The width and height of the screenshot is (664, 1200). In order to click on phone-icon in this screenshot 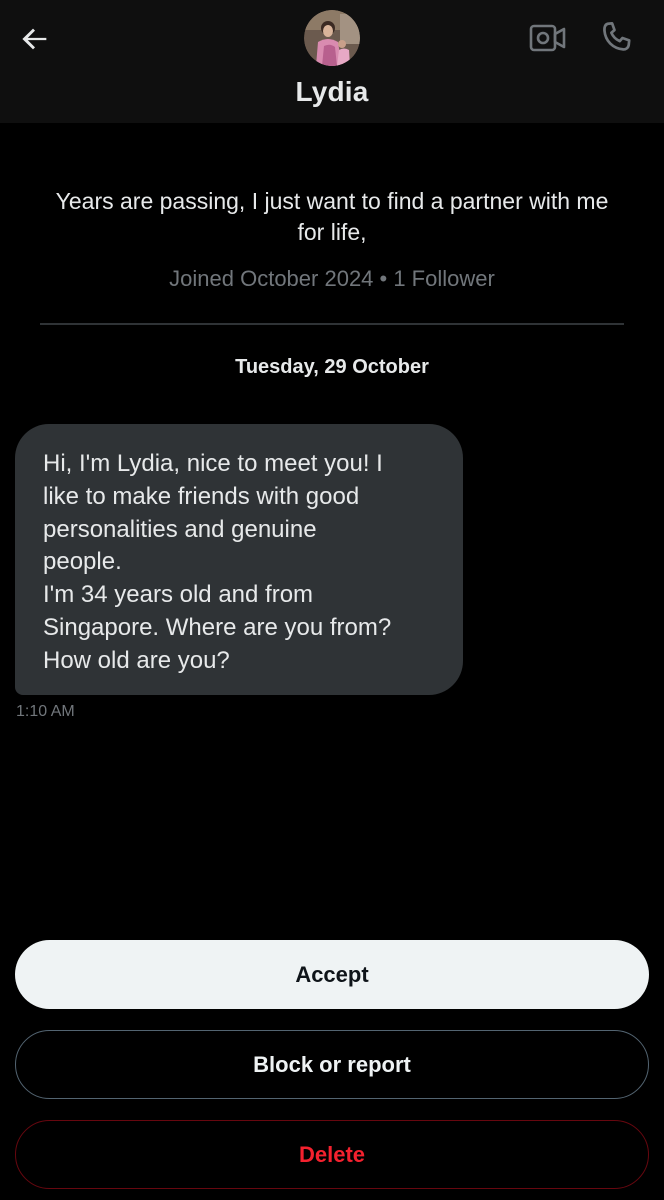, I will do `click(617, 36)`.